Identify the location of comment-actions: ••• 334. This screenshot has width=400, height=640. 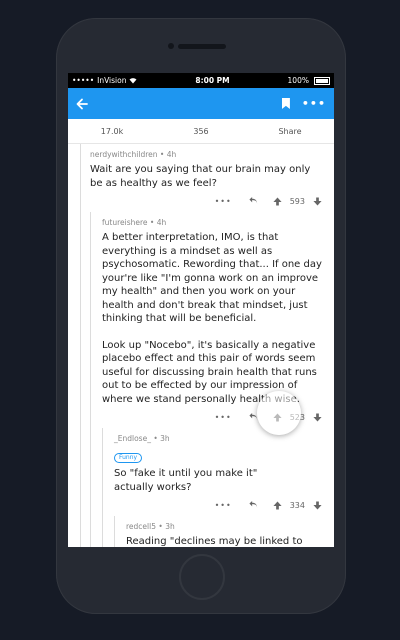
(218, 505).